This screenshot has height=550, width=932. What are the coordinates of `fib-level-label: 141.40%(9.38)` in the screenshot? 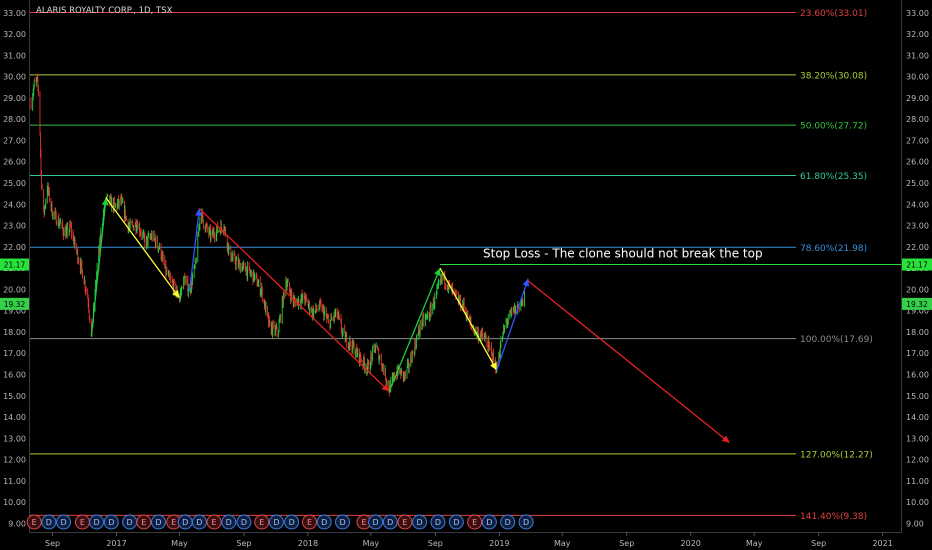 It's located at (833, 517).